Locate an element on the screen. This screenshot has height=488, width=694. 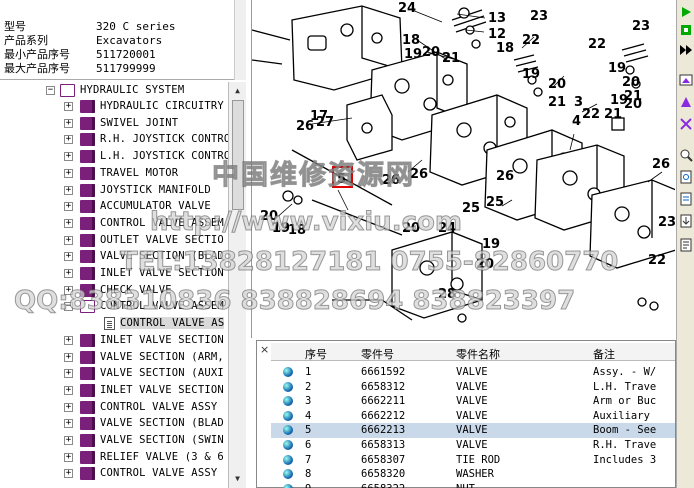
callout-number: 27 is located at coordinates (325, 122).